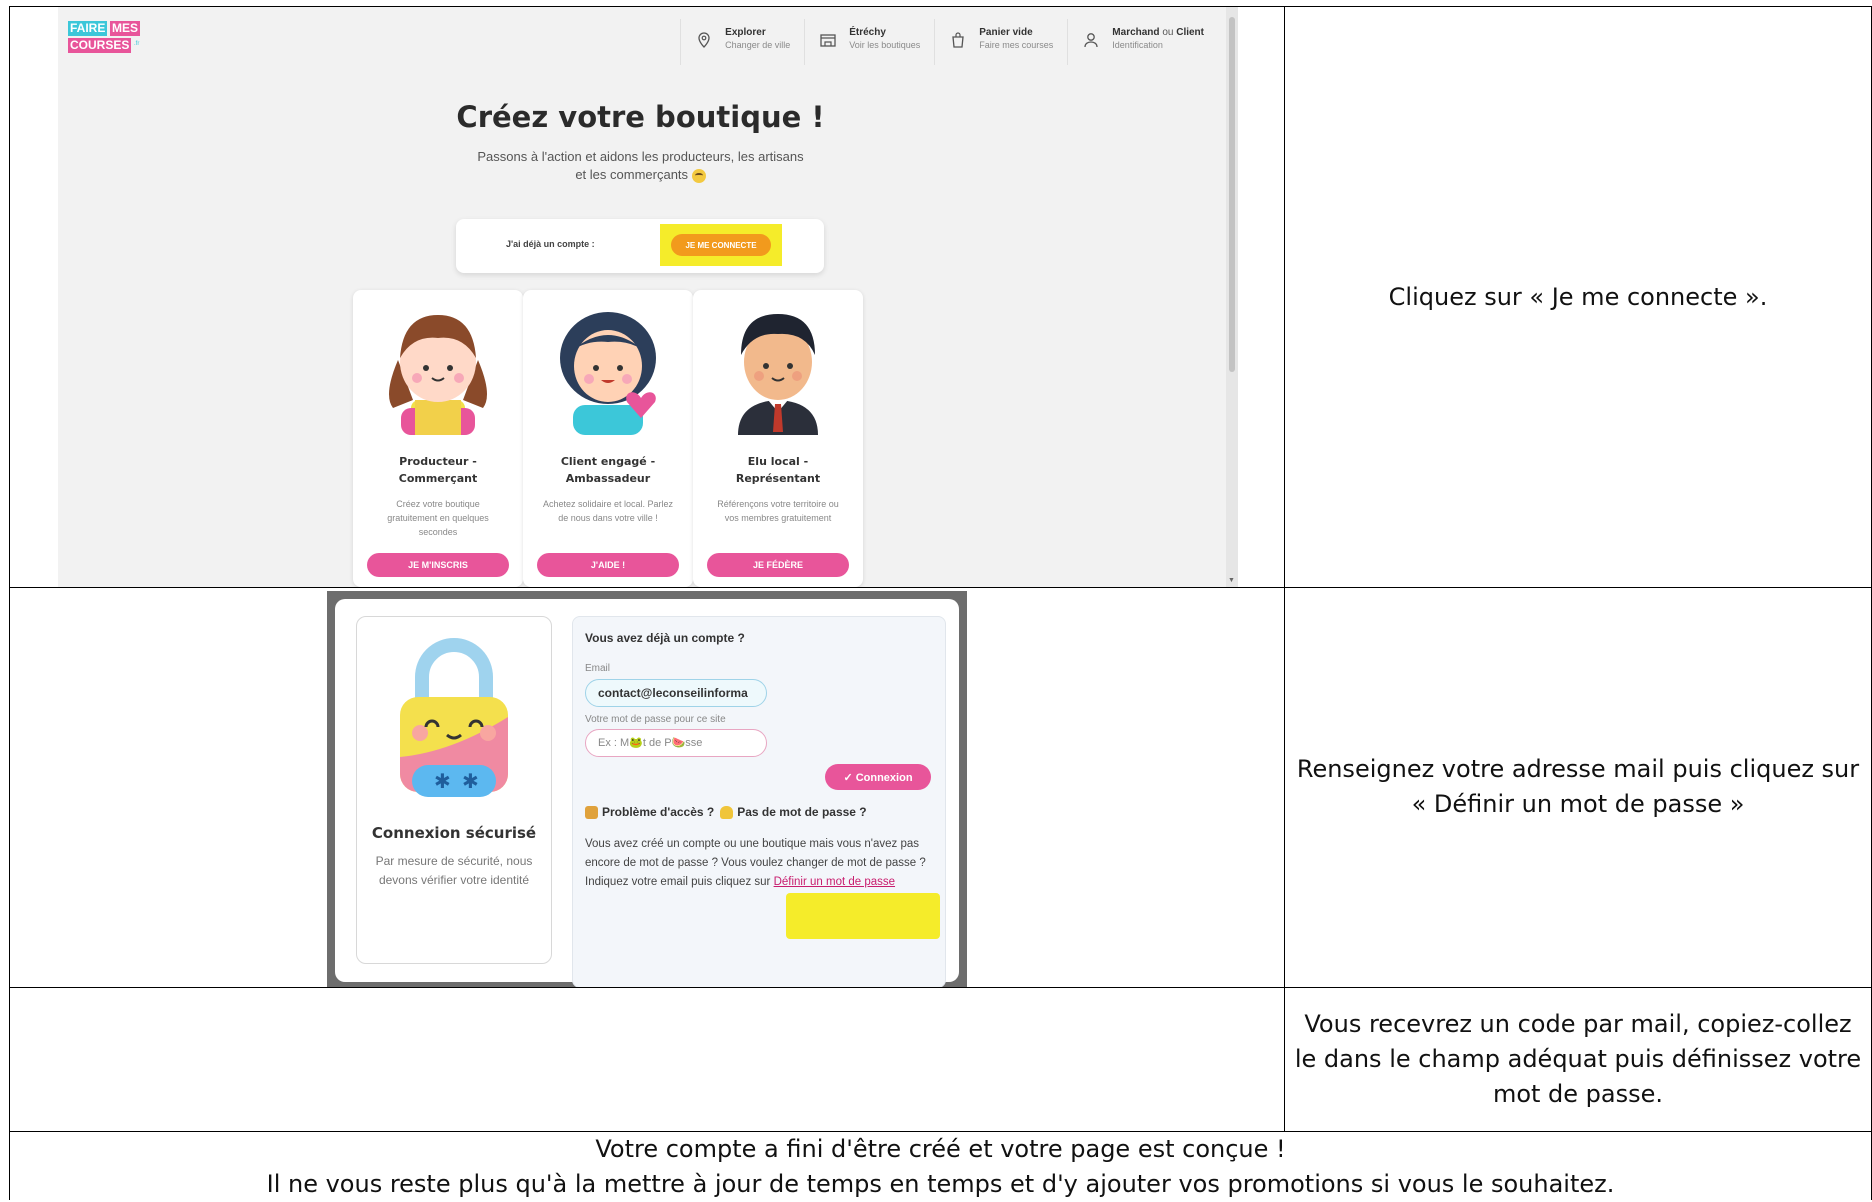 This screenshot has height=1202, width=1872. Describe the element at coordinates (778, 565) in the screenshot. I see `federate-button: JE FÉDÈRE` at that location.